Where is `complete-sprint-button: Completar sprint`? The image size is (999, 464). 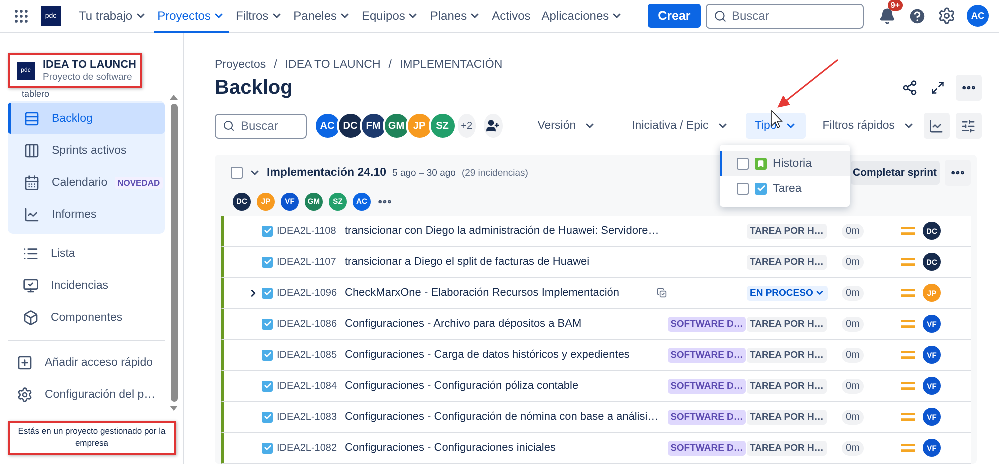
complete-sprint-button: Completar sprint is located at coordinates (895, 173).